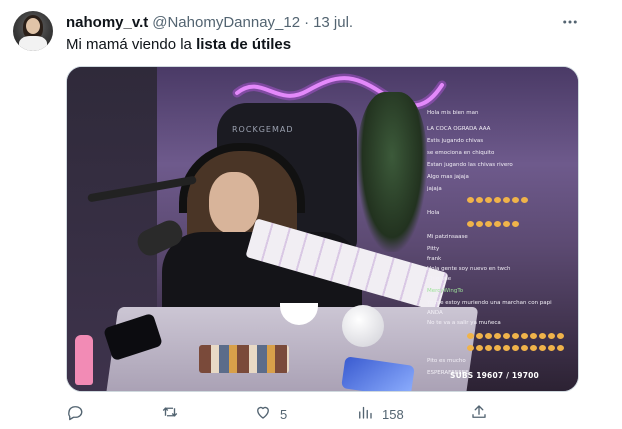  I want to click on retweet-icon, so click(170, 414).